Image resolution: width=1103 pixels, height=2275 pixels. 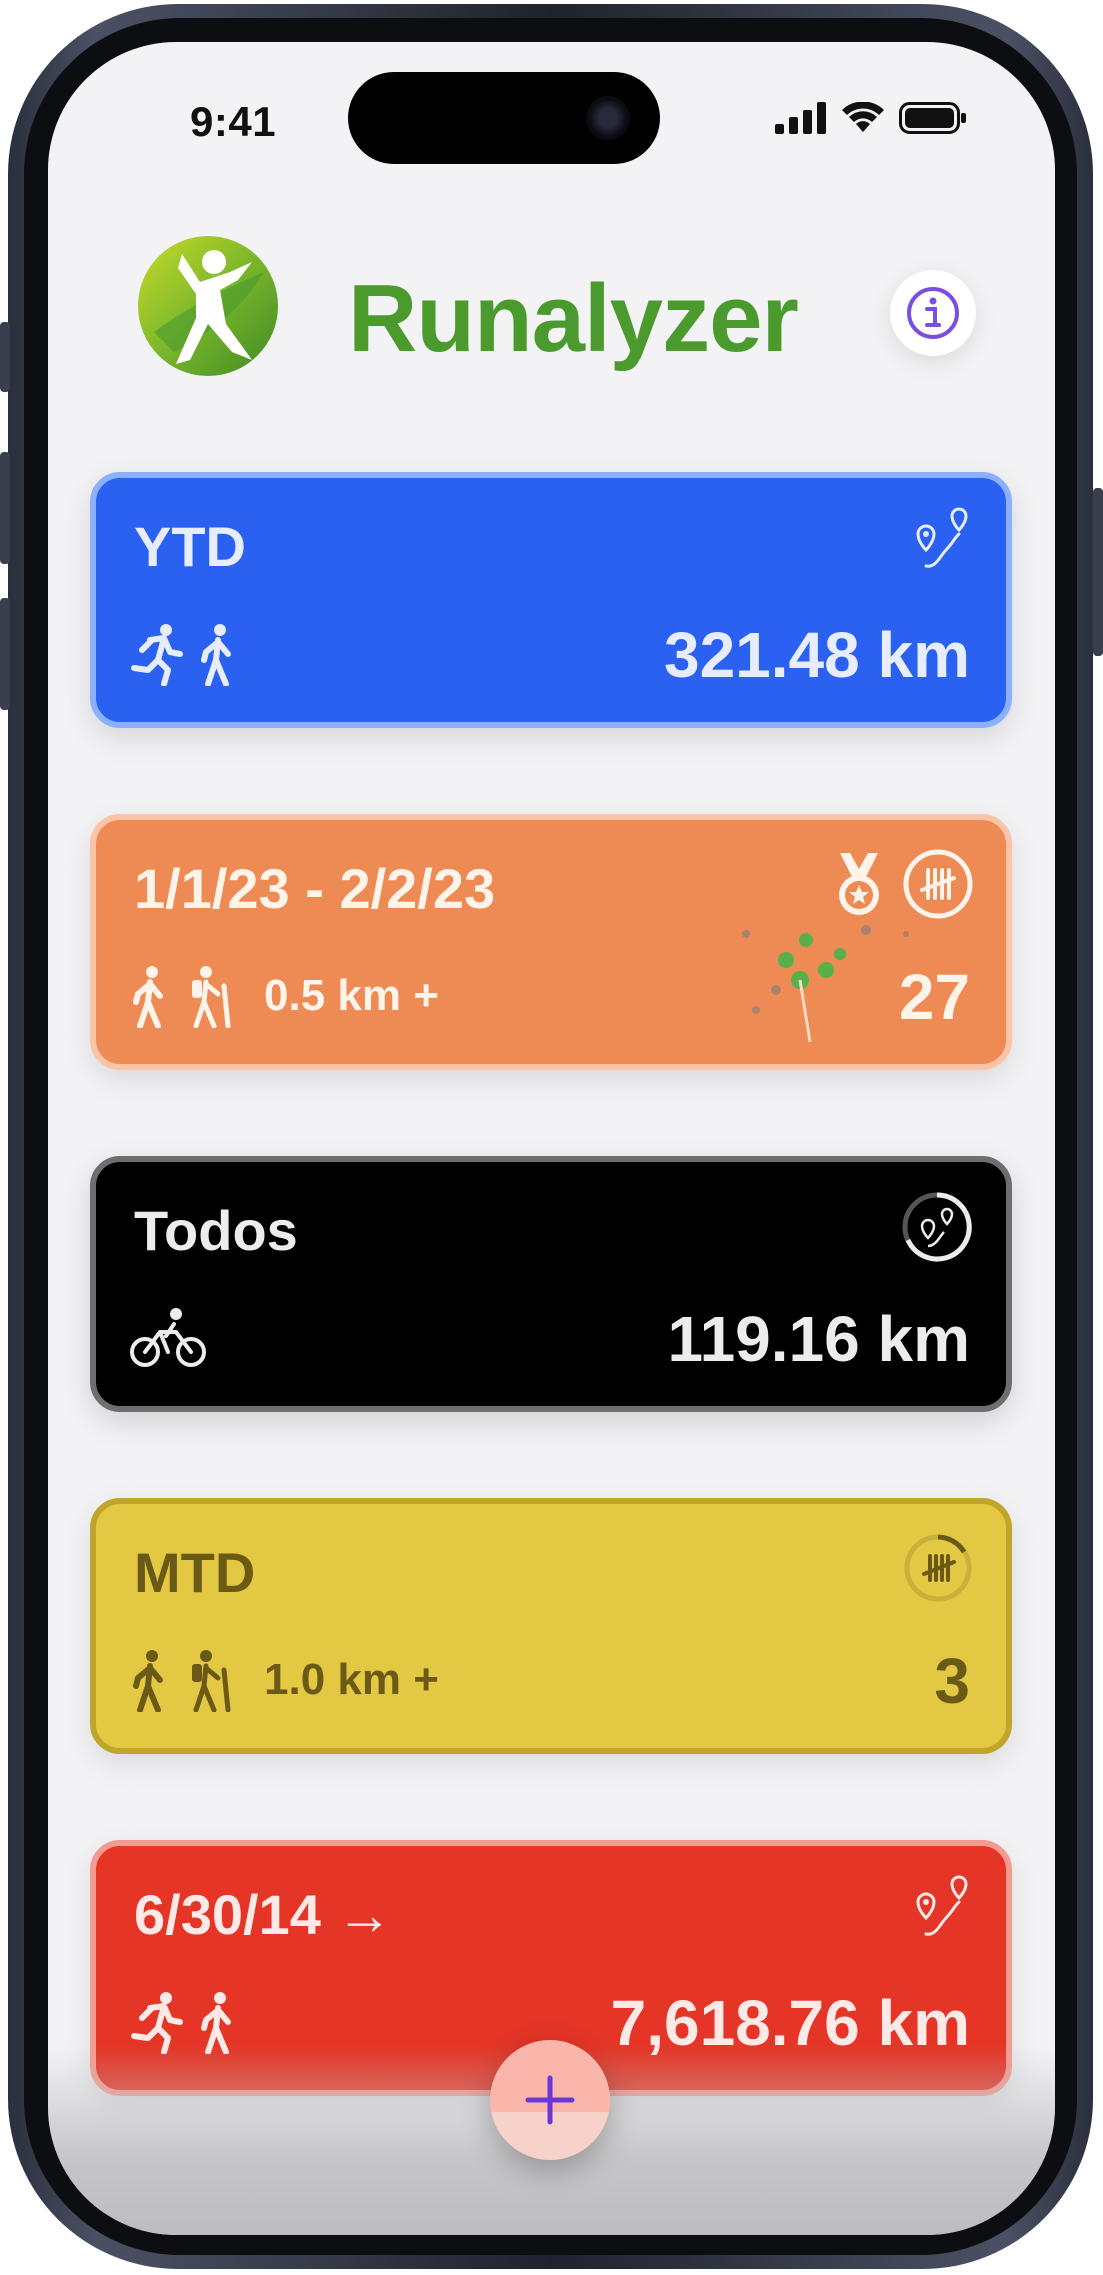 I want to click on activity-icons: 1.0 km +, so click(x=284, y=1680).